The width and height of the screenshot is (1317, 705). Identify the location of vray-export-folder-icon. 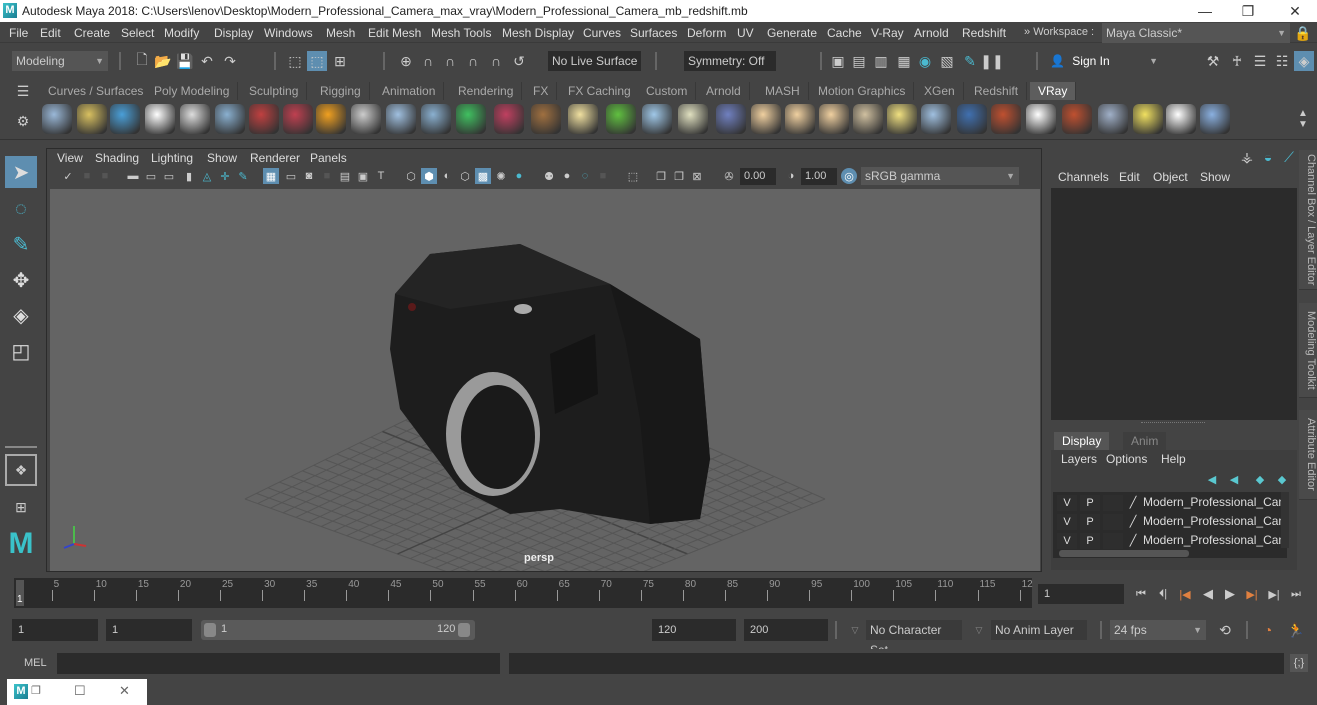
(92, 119).